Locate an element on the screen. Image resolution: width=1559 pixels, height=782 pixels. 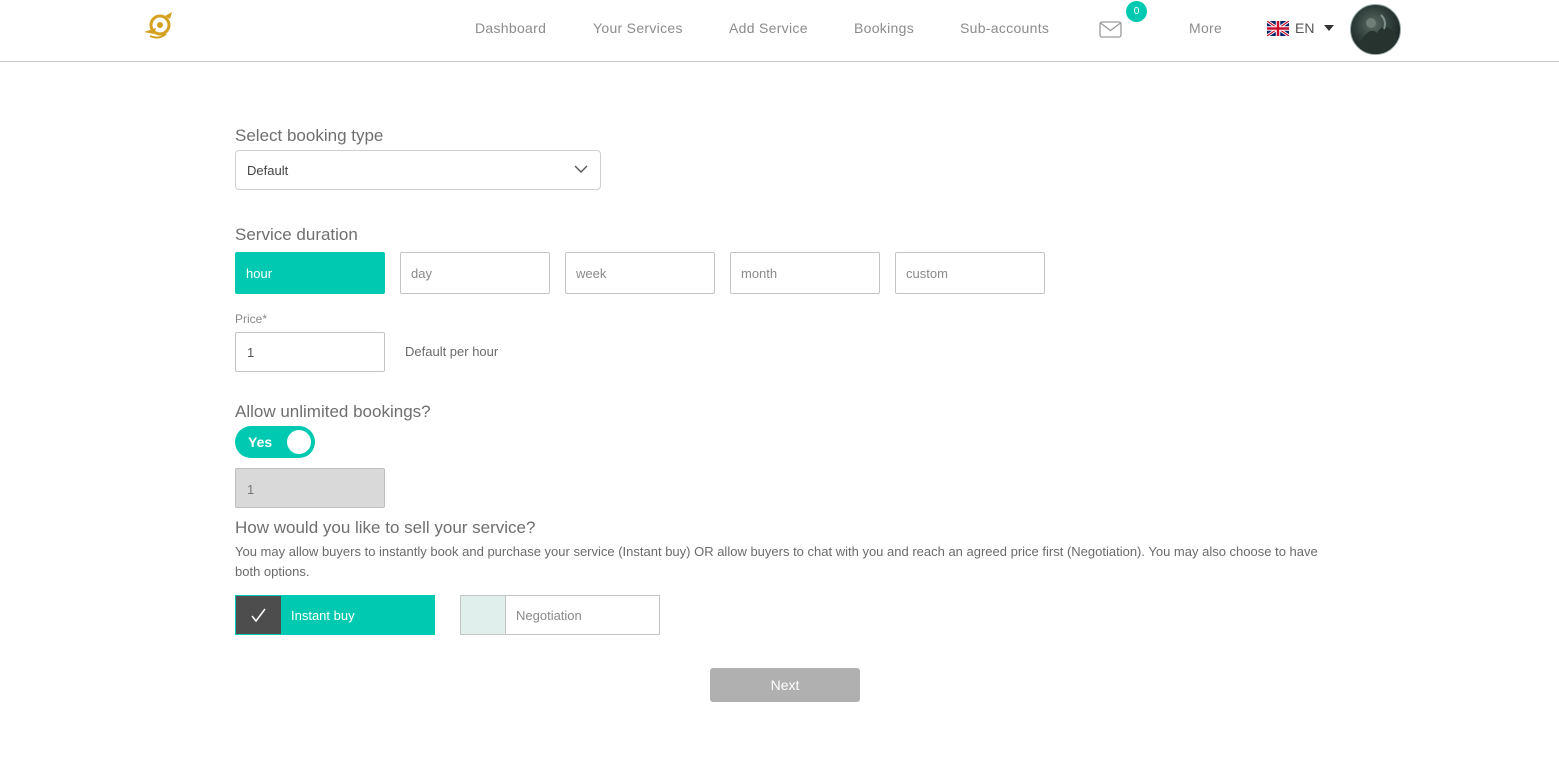
duration-option-label: week is located at coordinates (591, 273).